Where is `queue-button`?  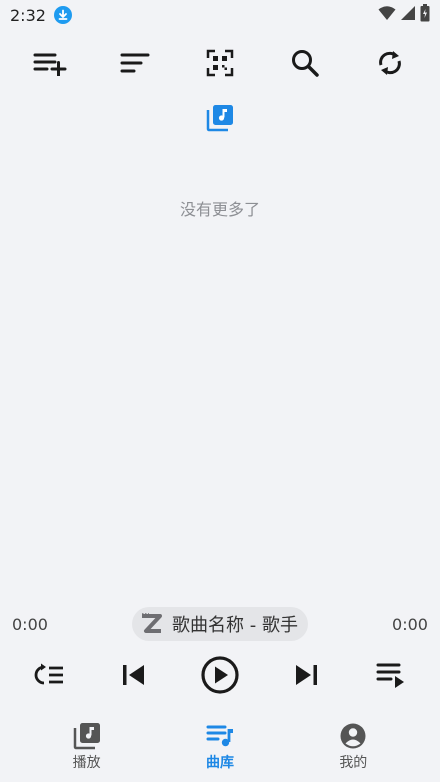
queue-button is located at coordinates (391, 675).